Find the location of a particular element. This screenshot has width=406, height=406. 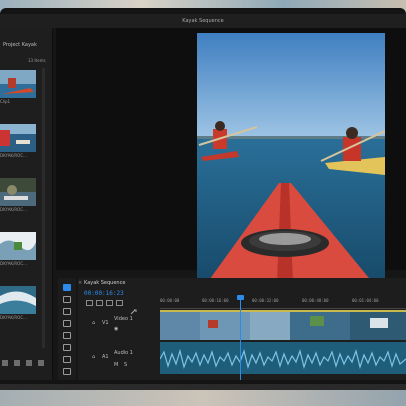

track-select-icon is located at coordinates (67, 299).